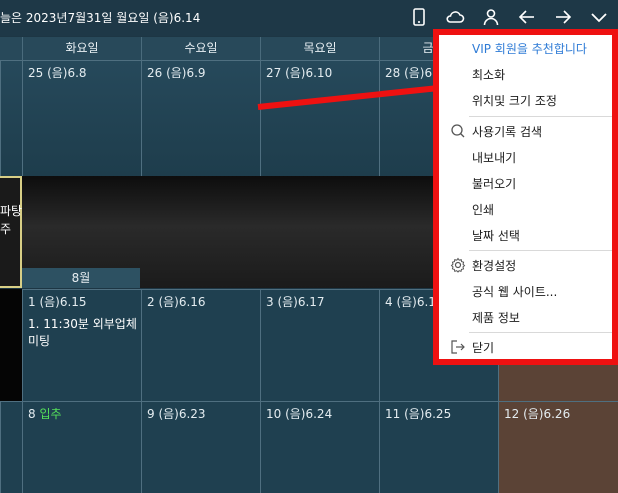  What do you see at coordinates (295, 302) in the screenshot?
I see `cell-date: 3 (음)6.17` at bounding box center [295, 302].